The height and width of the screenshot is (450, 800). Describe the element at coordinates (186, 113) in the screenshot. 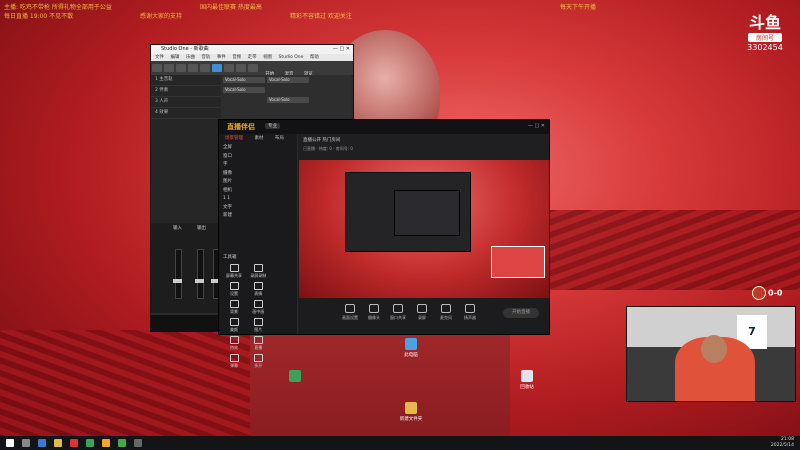

I see `track-row: 4 效果` at that location.